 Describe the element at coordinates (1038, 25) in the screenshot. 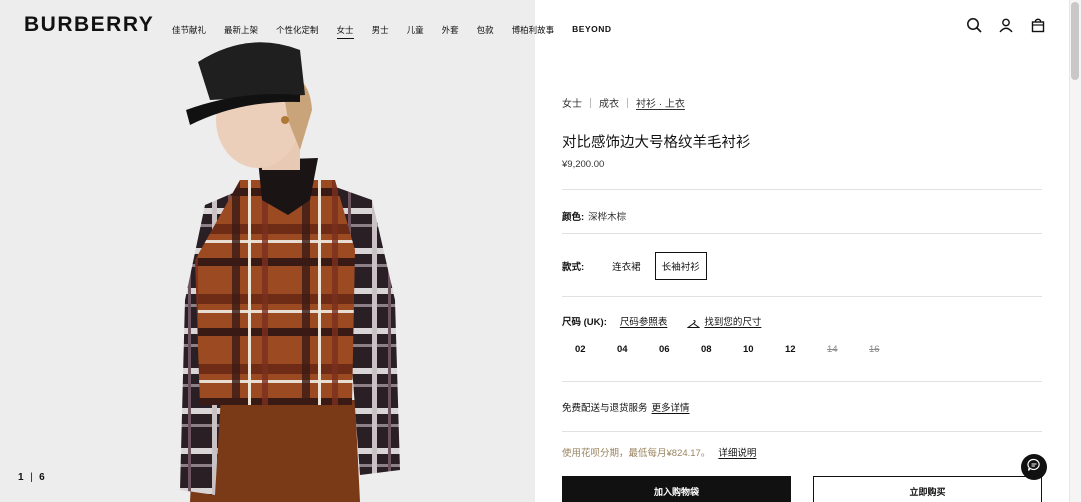

I see `bag-icon` at that location.